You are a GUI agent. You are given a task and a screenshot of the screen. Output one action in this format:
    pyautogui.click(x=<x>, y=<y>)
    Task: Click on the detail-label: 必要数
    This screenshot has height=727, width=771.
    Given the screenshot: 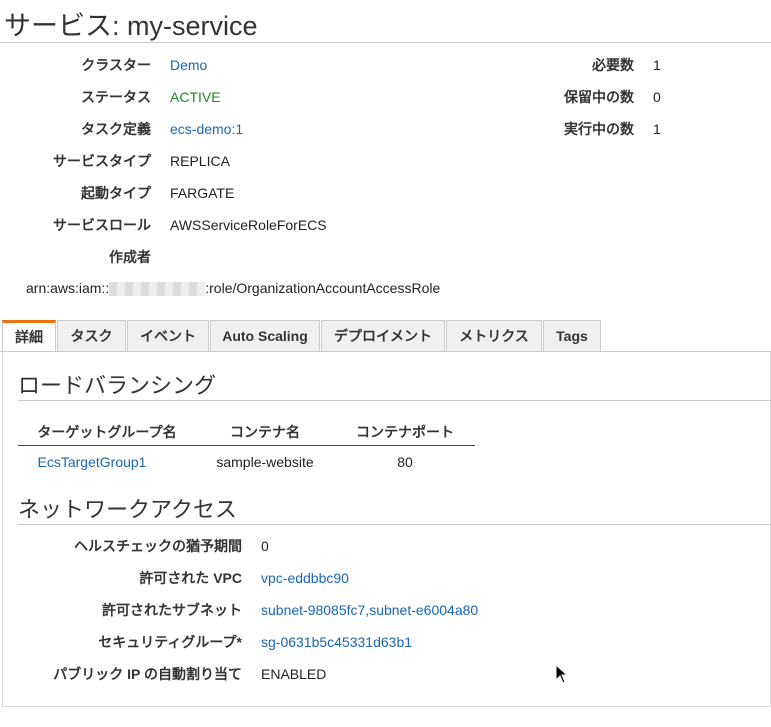 What is the action you would take?
    pyautogui.click(x=613, y=65)
    